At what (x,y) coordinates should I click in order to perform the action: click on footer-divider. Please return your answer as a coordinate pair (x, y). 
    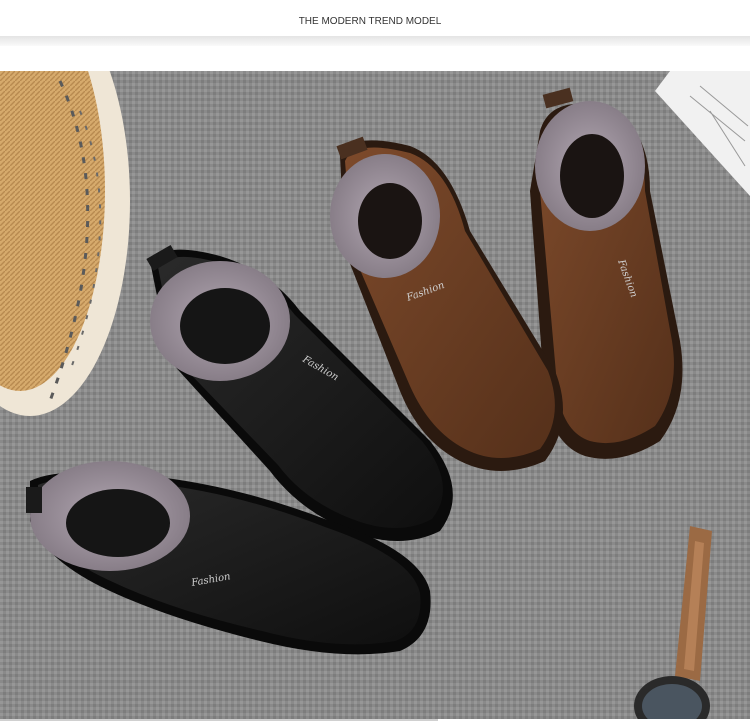
    Looking at the image, I should click on (219, 720).